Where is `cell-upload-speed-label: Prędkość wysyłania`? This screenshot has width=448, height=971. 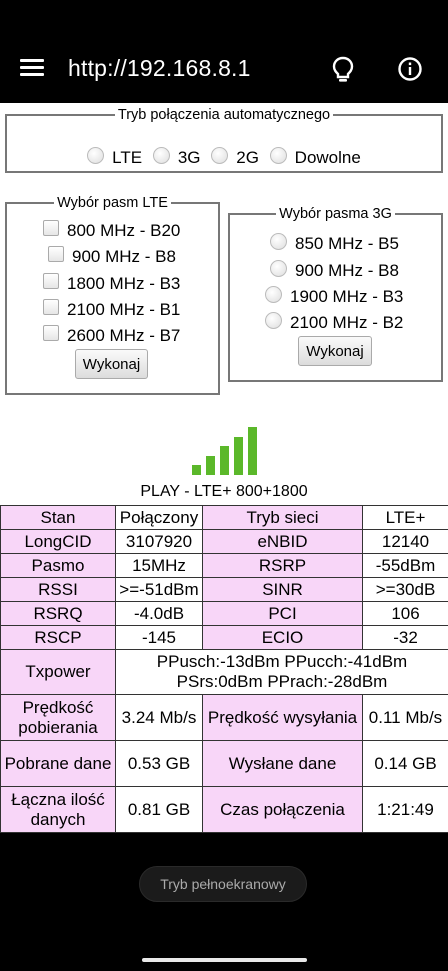 cell-upload-speed-label: Prędkość wysyłania is located at coordinates (282, 717).